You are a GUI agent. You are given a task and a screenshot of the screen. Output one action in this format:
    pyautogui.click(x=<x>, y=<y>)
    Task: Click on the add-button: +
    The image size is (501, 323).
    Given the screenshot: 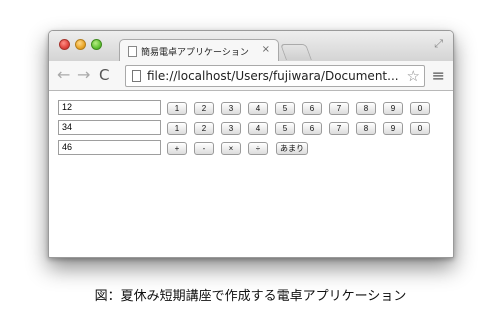 What is the action you would take?
    pyautogui.click(x=177, y=148)
    